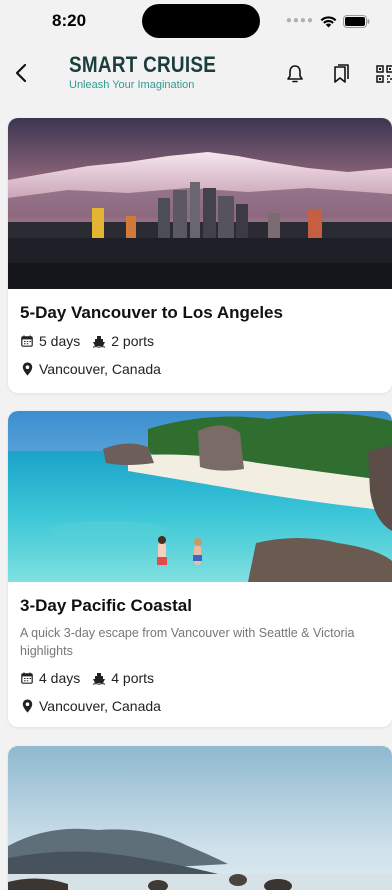  I want to click on cruise-meta: 5 days 2 ports, so click(200, 341).